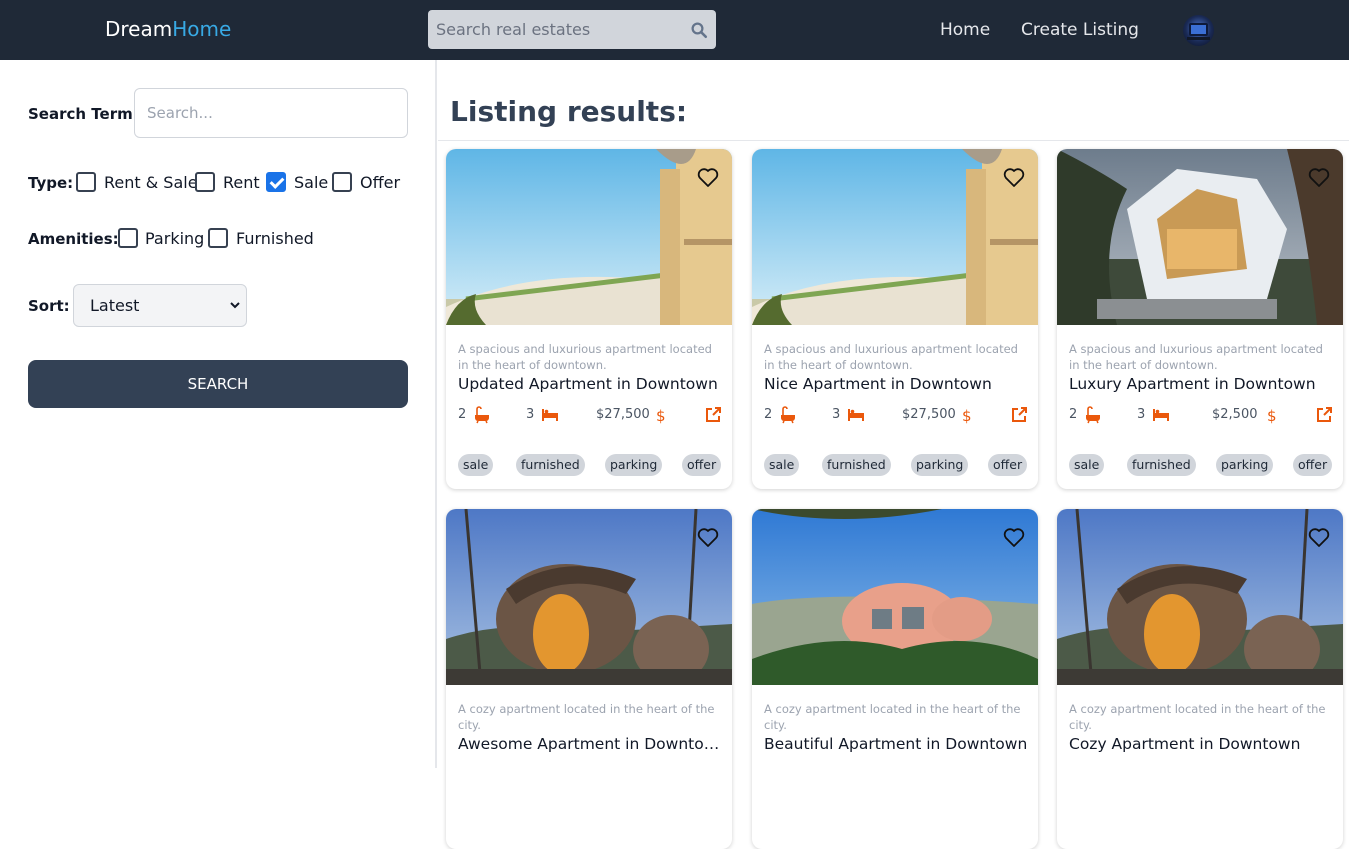 This screenshot has height=849, width=1349. Describe the element at coordinates (73, 239) in the screenshot. I see `amenities-label: Amenities:` at that location.